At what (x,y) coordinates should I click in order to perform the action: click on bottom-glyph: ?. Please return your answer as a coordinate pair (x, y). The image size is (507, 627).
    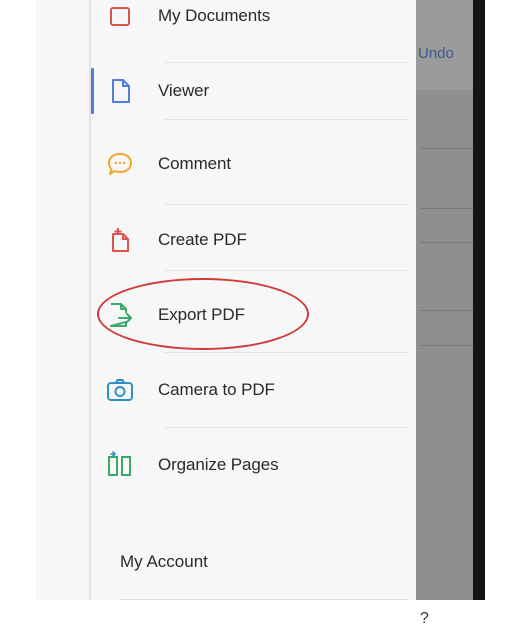
    Looking at the image, I should click on (424, 618).